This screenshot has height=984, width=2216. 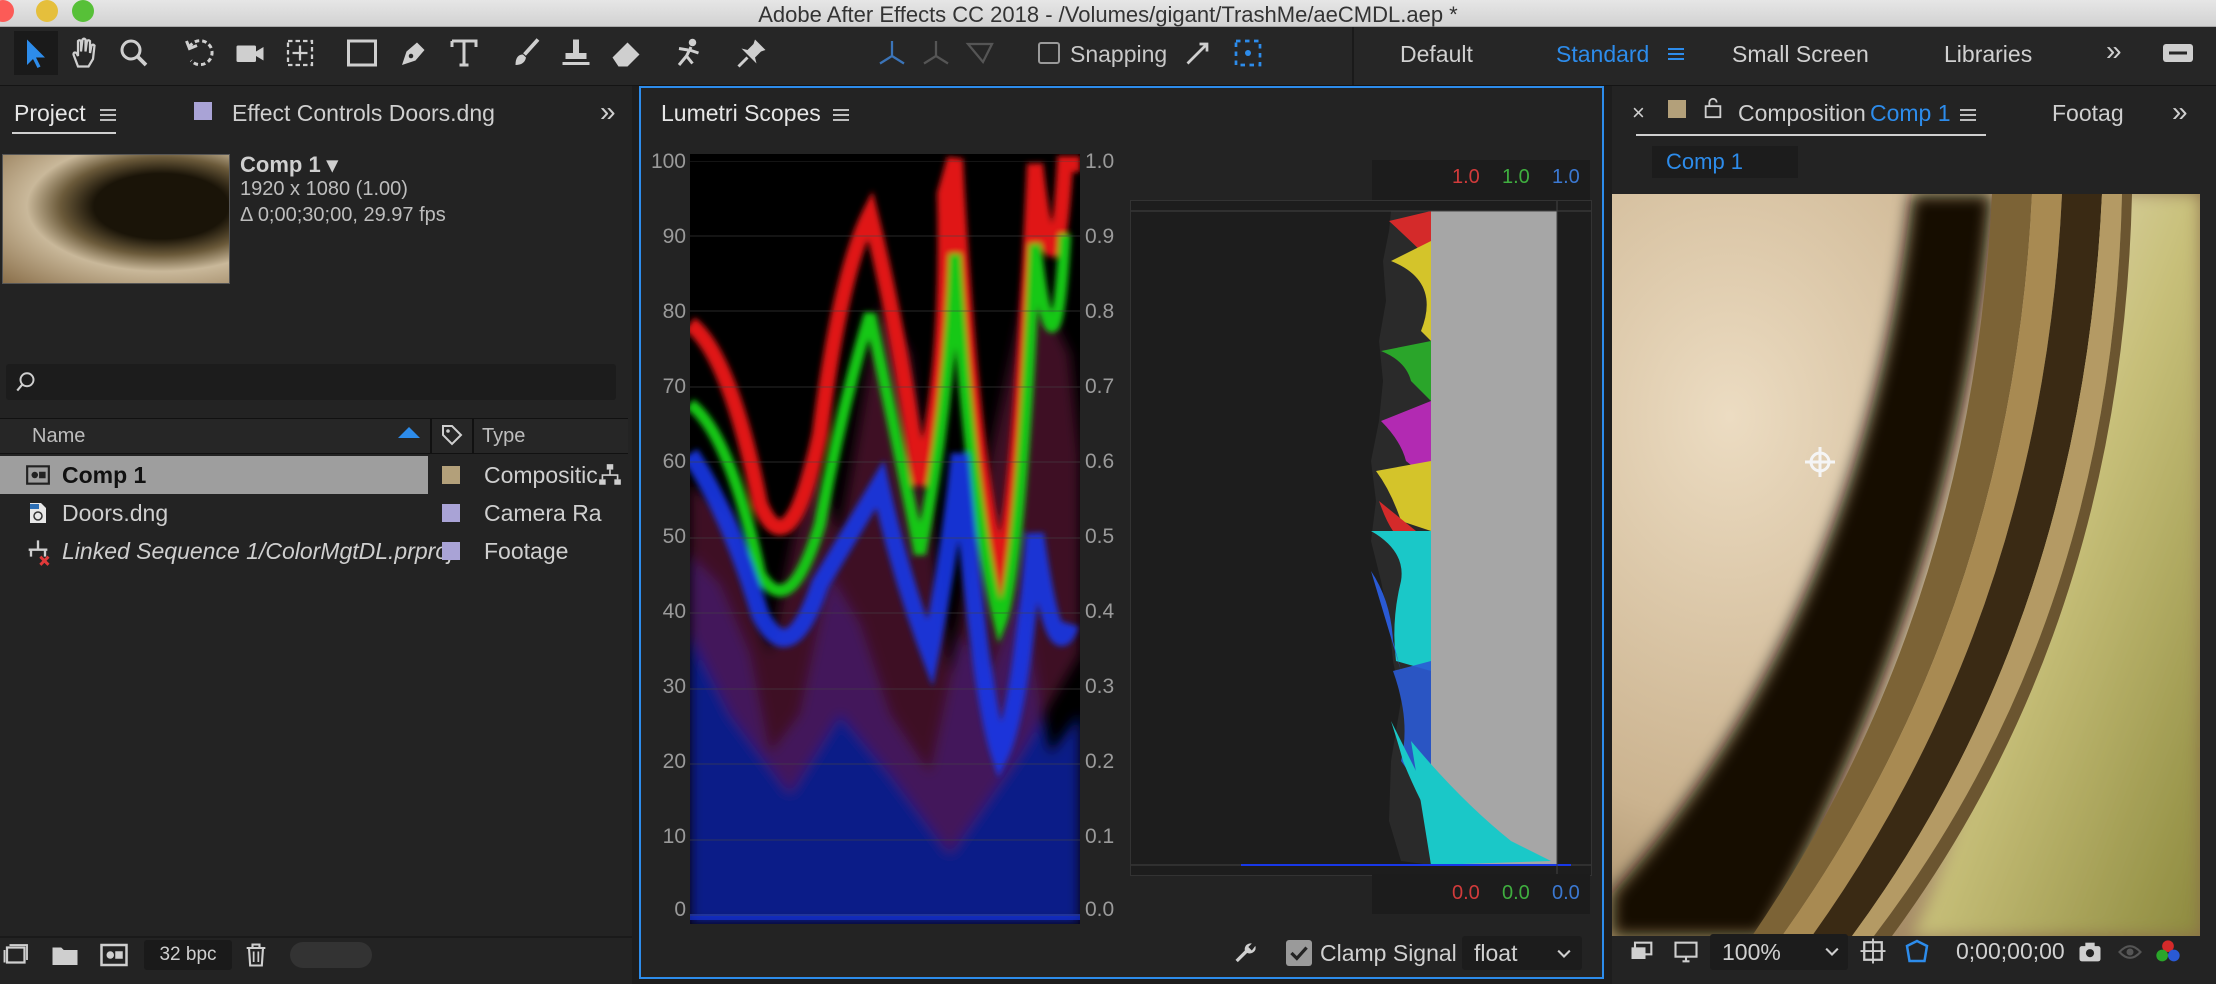 I want to click on project-menu-icon, so click(x=108, y=115).